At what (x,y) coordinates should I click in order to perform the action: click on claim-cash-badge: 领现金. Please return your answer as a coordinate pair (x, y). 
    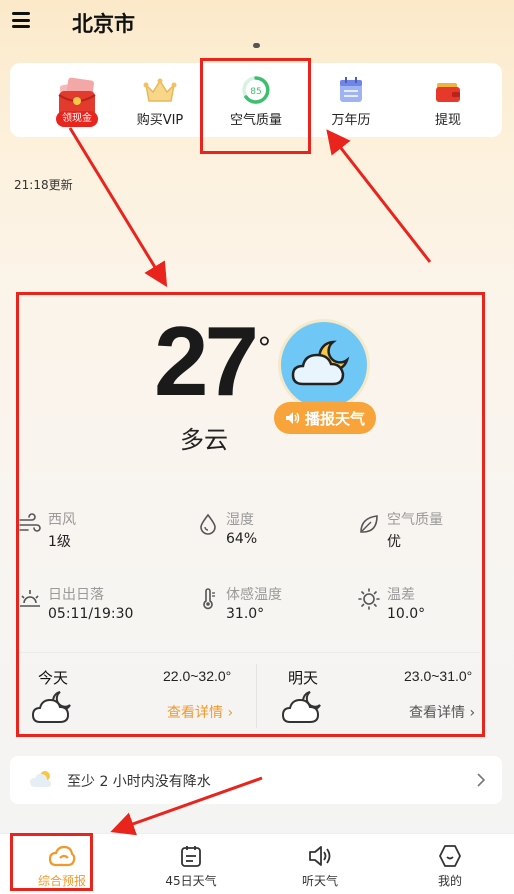
    Looking at the image, I should click on (77, 119).